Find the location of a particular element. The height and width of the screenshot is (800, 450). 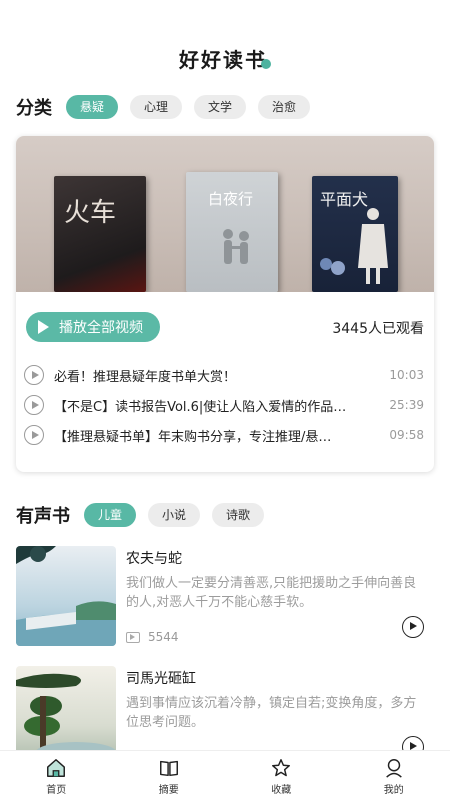

tab-profile: 我的 is located at coordinates (394, 775).